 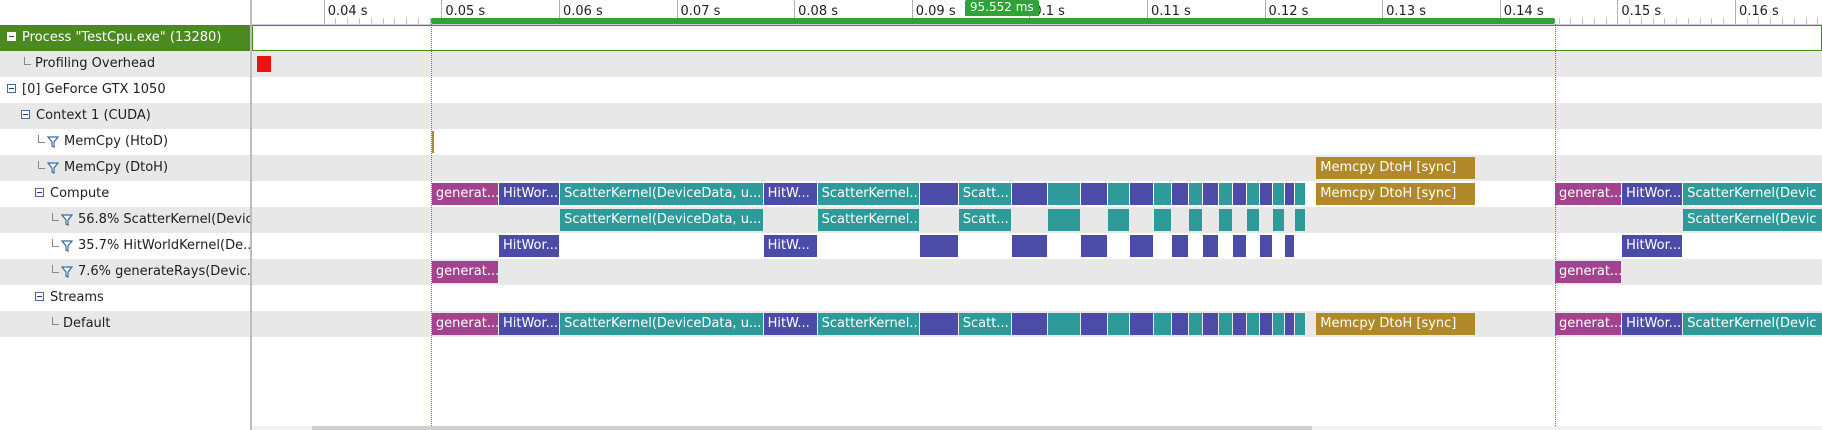 What do you see at coordinates (125, 142) in the screenshot?
I see `memcpy-htod-row: MemCpy (HtoD)` at bounding box center [125, 142].